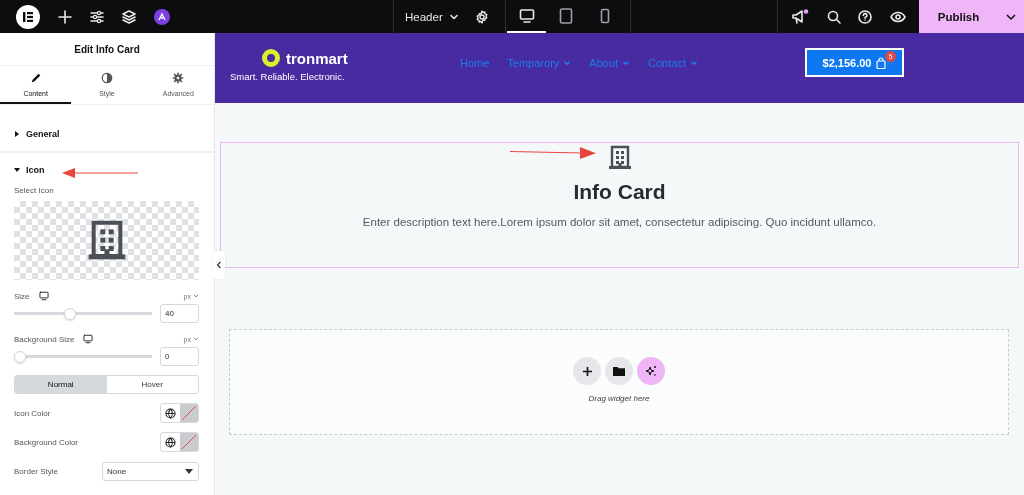 The image size is (1024, 495). What do you see at coordinates (34, 190) in the screenshot?
I see `field-label: Select Icon` at bounding box center [34, 190].